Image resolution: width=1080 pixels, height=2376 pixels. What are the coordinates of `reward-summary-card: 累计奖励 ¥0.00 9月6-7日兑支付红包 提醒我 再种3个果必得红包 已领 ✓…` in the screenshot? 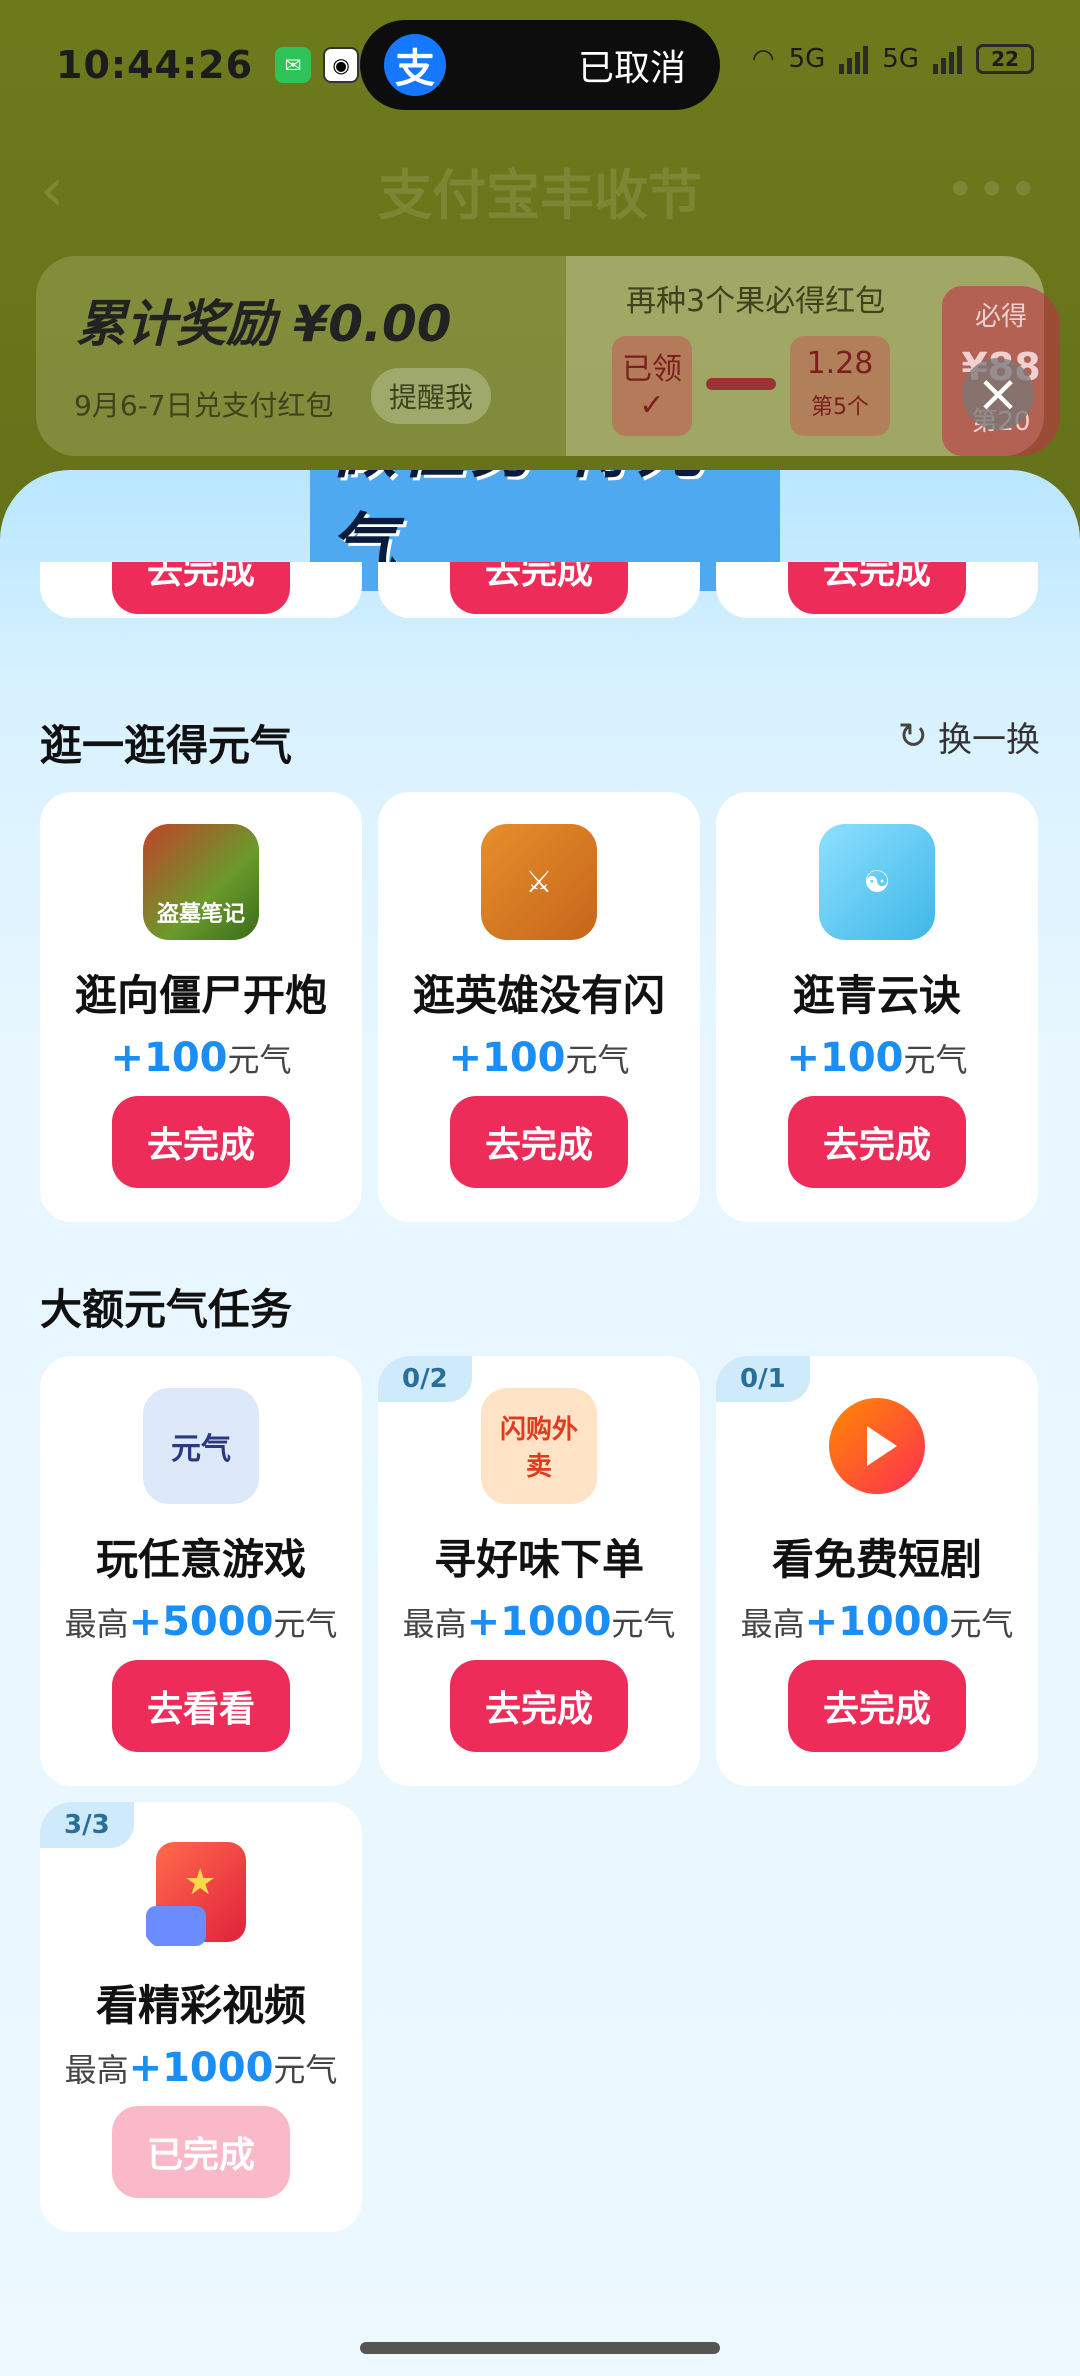 It's located at (548, 356).